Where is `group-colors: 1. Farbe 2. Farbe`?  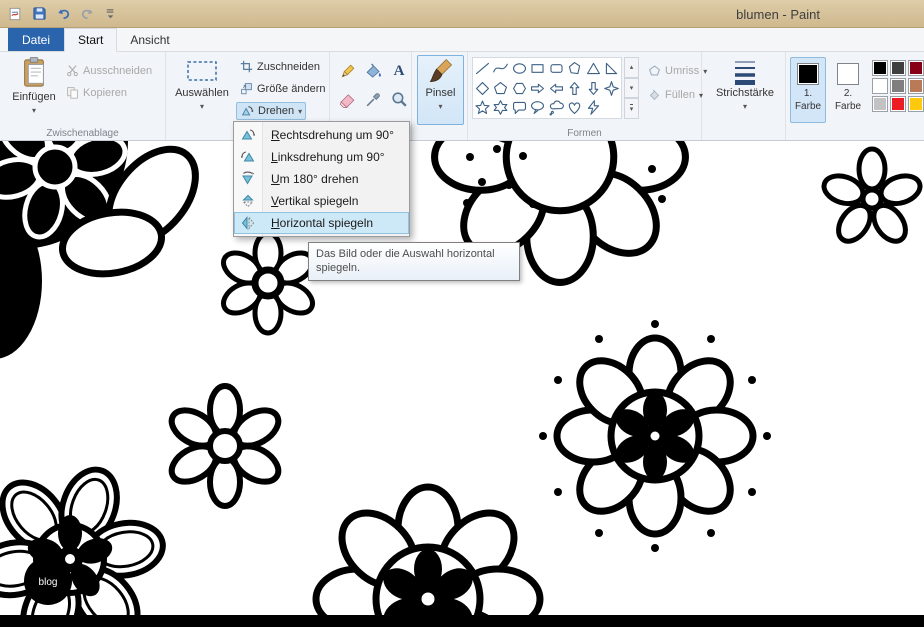
group-colors: 1. Farbe 2. Farbe is located at coordinates (855, 96).